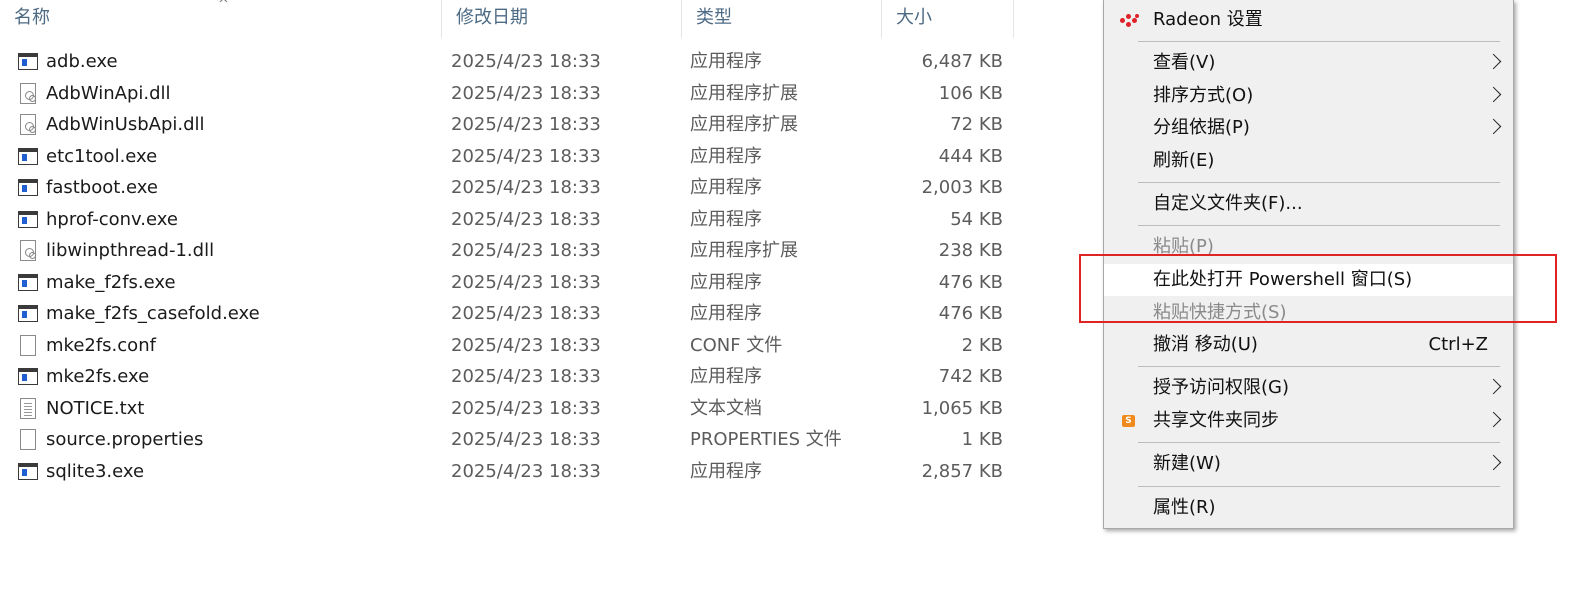 The height and width of the screenshot is (605, 1591). What do you see at coordinates (130, 250) in the screenshot?
I see `file-name: libwinpthread-1.dll` at bounding box center [130, 250].